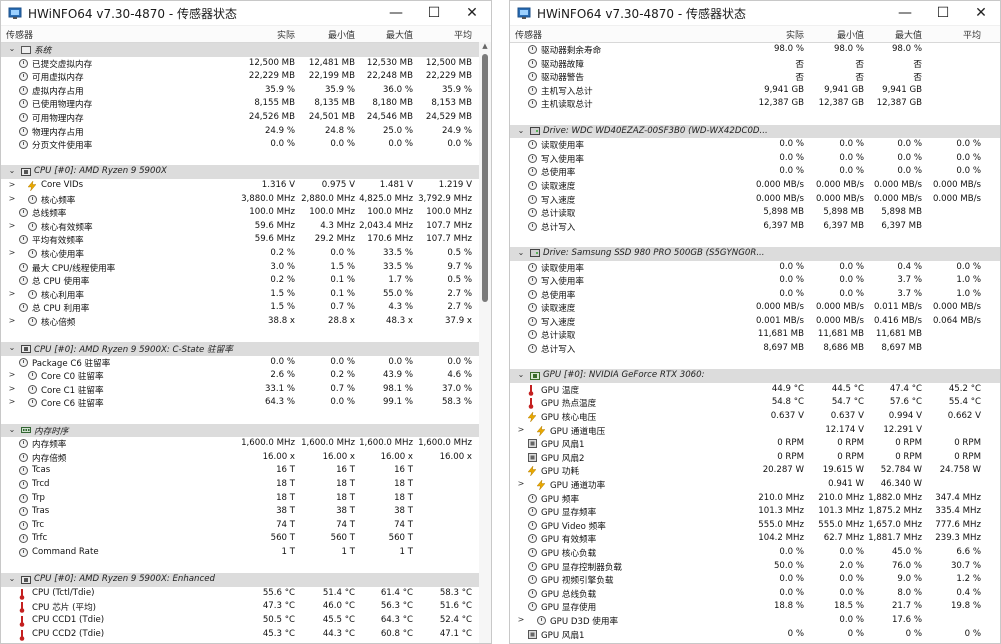 Image resolution: width=1001 pixels, height=644 pixels. What do you see at coordinates (755, 485) in the screenshot?
I see `sensor-row: > GPU 通道功率 0.941 W 46.340 W` at bounding box center [755, 485].